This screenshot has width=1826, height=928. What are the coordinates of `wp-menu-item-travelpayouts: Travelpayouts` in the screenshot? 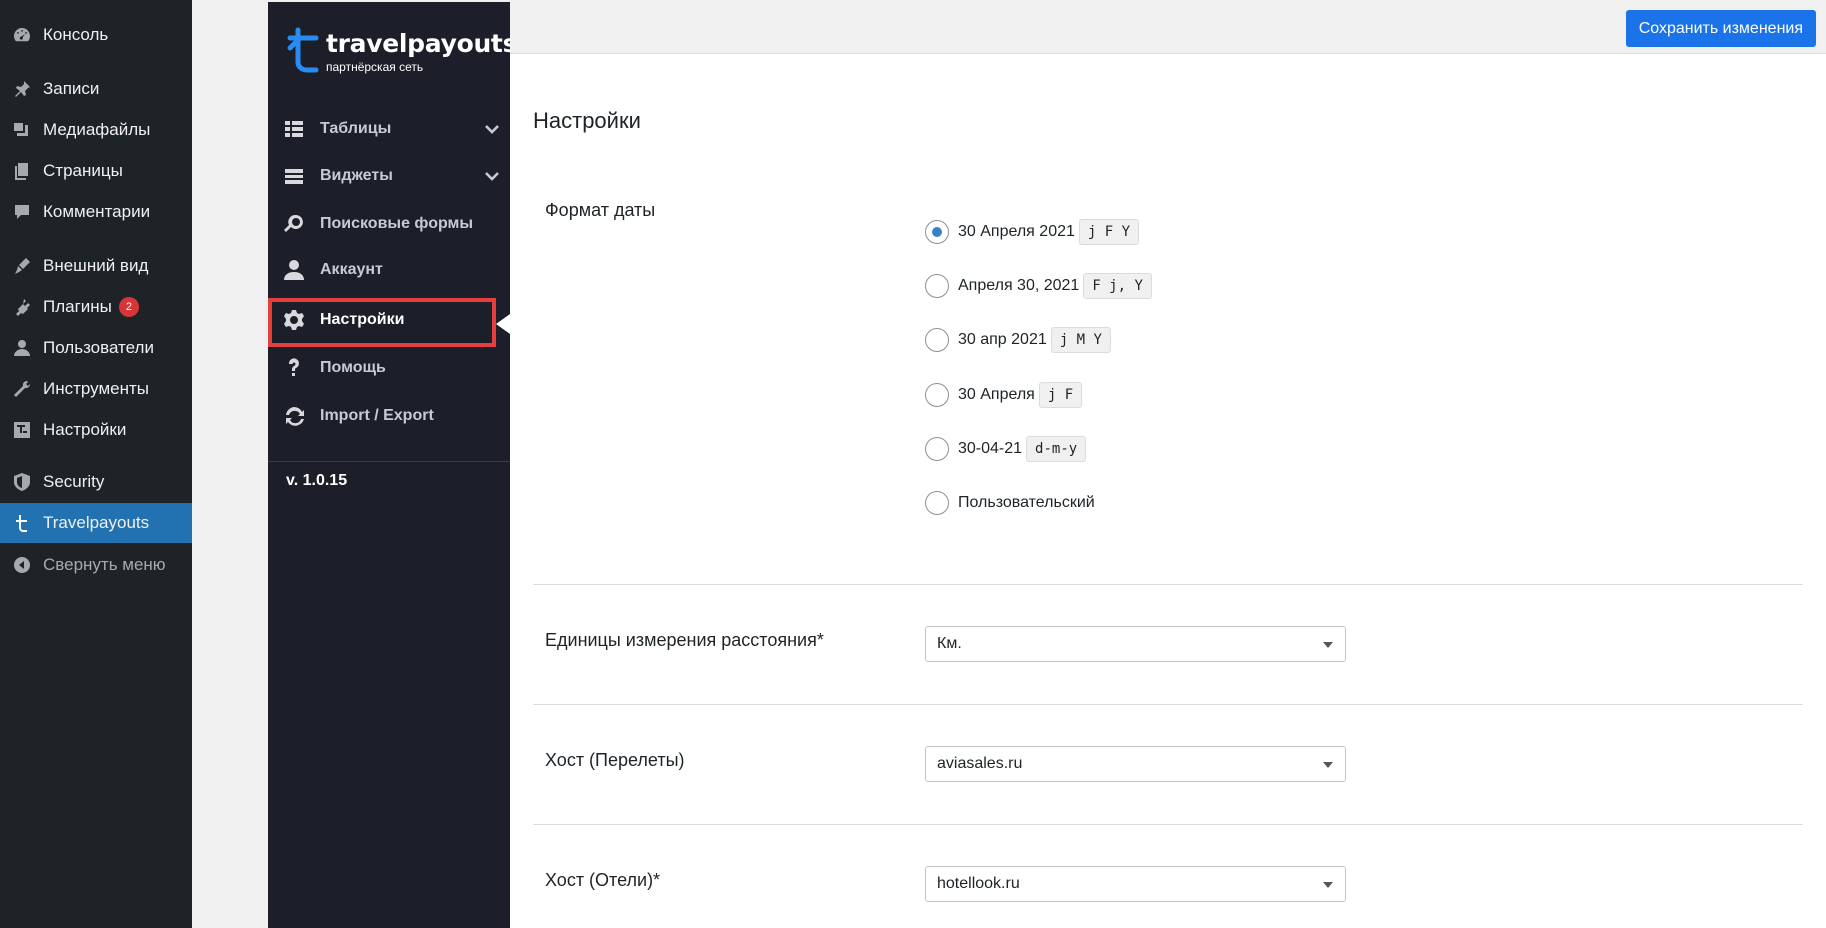 It's located at (96, 523).